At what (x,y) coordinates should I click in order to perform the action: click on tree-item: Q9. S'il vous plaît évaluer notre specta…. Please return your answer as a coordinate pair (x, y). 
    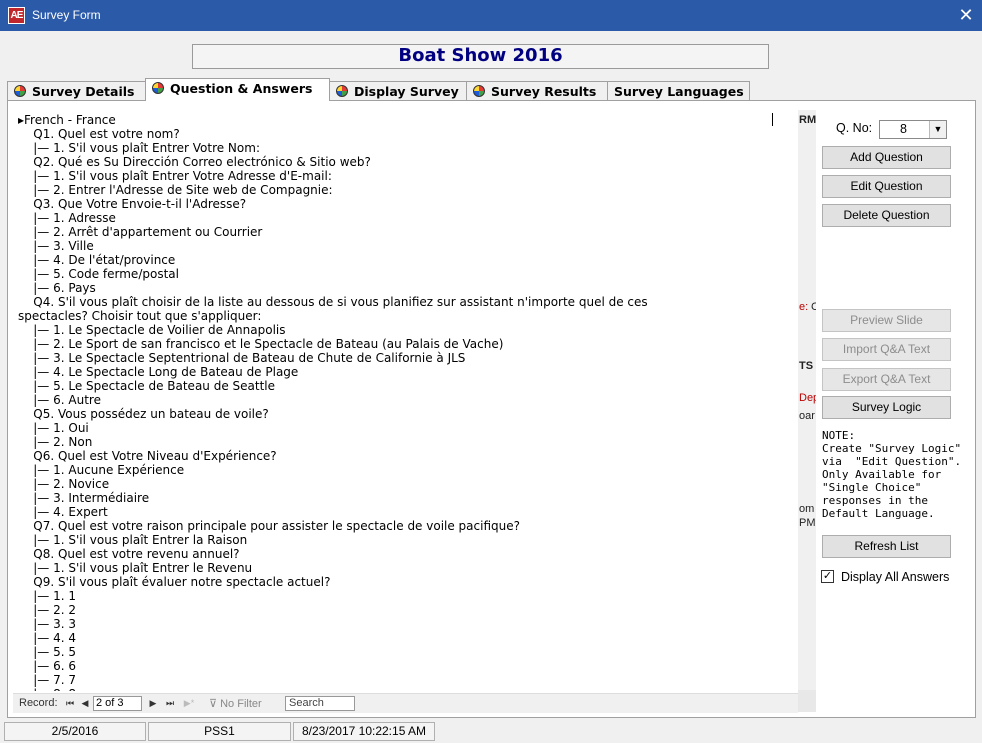
    Looking at the image, I should click on (174, 582).